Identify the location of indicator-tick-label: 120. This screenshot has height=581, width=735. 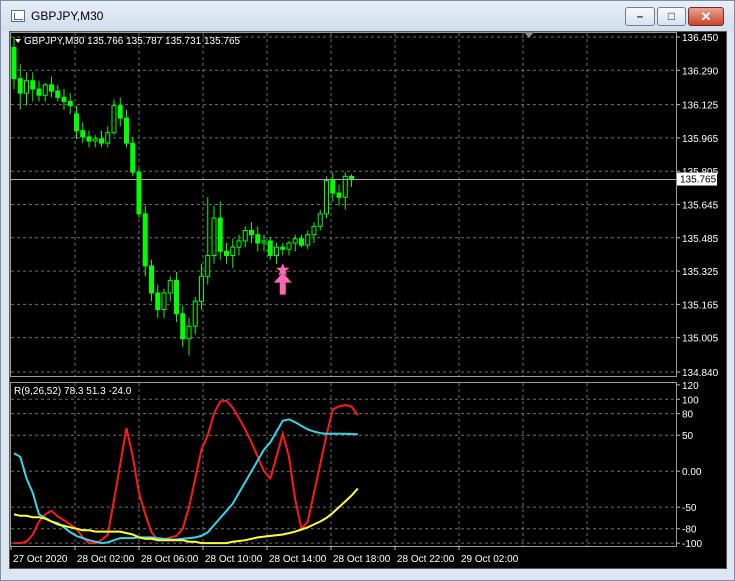
(690, 386).